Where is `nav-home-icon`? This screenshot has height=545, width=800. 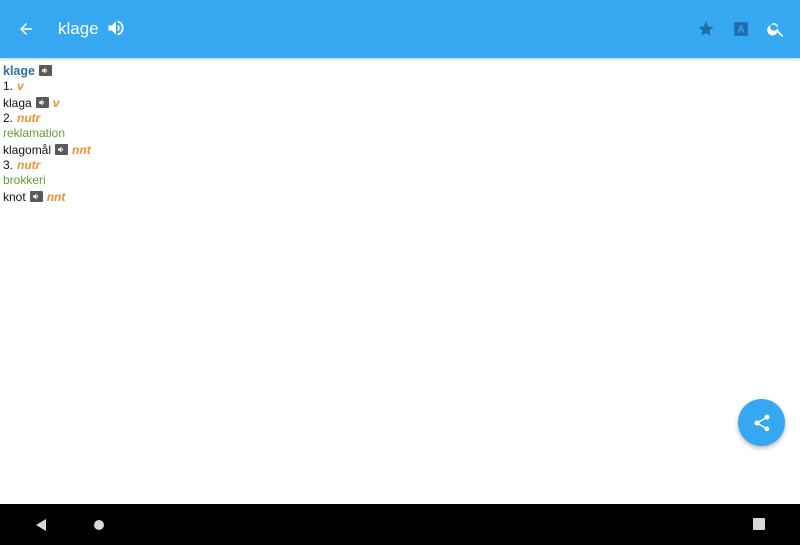
nav-home-icon is located at coordinates (99, 525).